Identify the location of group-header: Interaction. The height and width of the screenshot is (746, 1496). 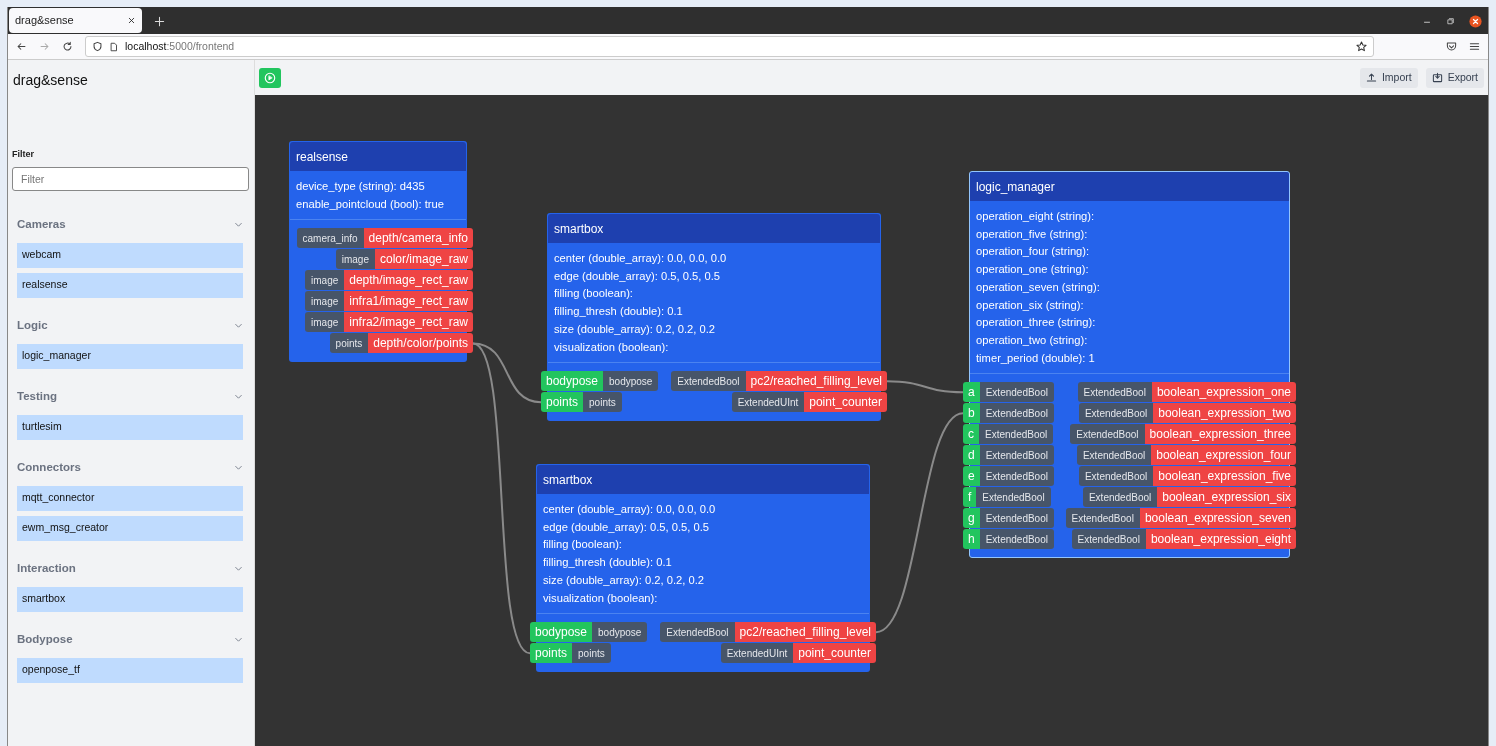
(130, 568).